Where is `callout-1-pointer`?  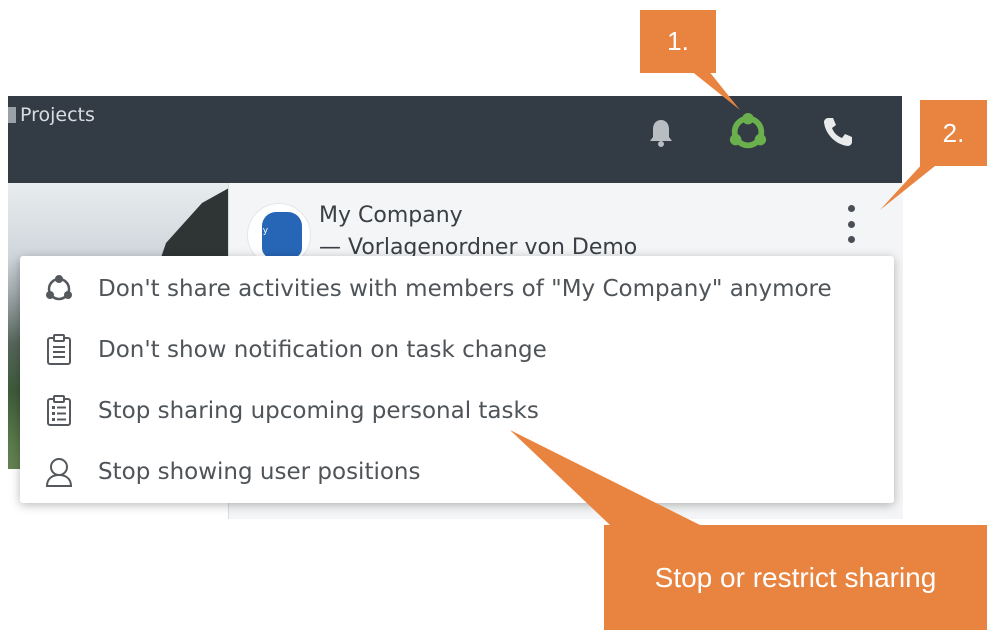 callout-1-pointer is located at coordinates (715, 90).